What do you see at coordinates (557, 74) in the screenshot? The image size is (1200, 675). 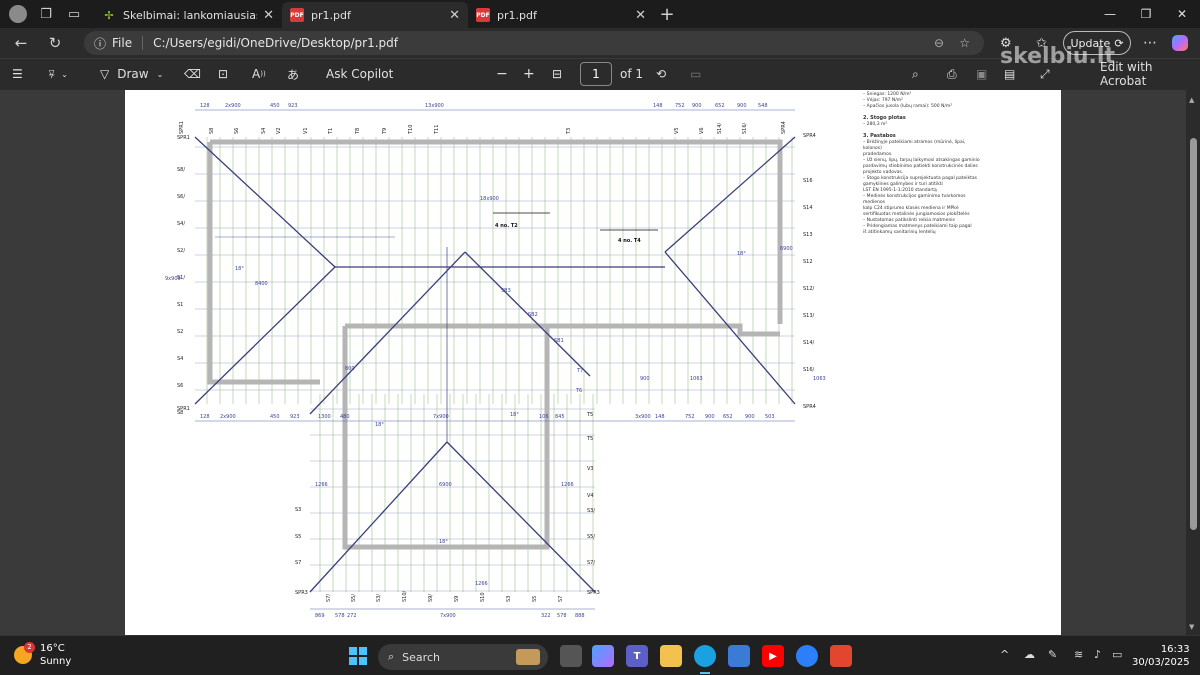 I see `fit-page-icon: ⊟` at bounding box center [557, 74].